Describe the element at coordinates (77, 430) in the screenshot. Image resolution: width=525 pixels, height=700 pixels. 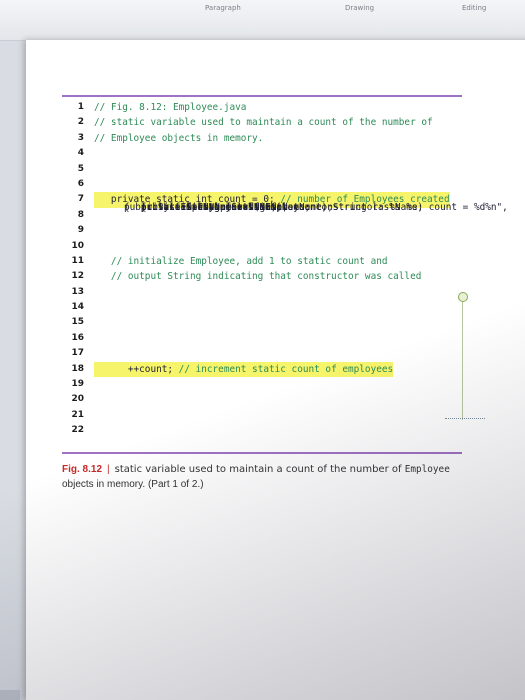
I see `line-number: 22` at that location.